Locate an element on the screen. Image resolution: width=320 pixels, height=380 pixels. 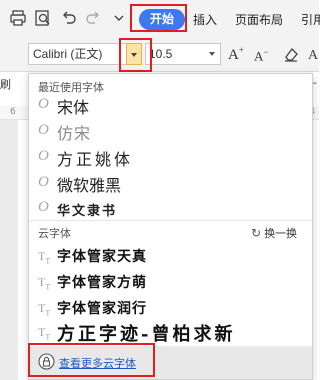
ruler-mark: 6 is located at coordinates (13, 112).